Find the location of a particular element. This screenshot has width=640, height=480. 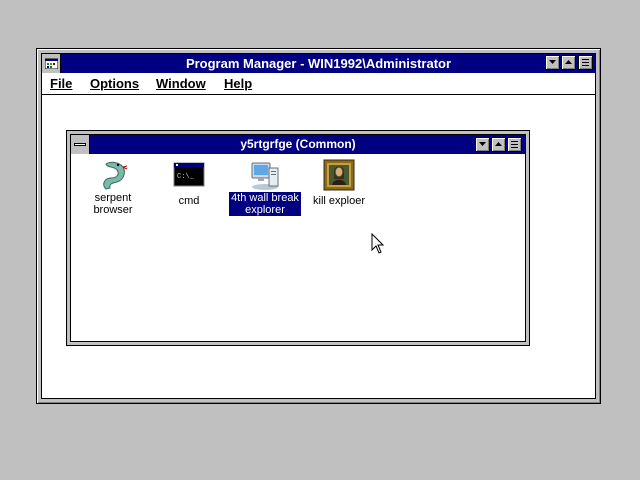

mouse-pointer-icon is located at coordinates (378, 243).